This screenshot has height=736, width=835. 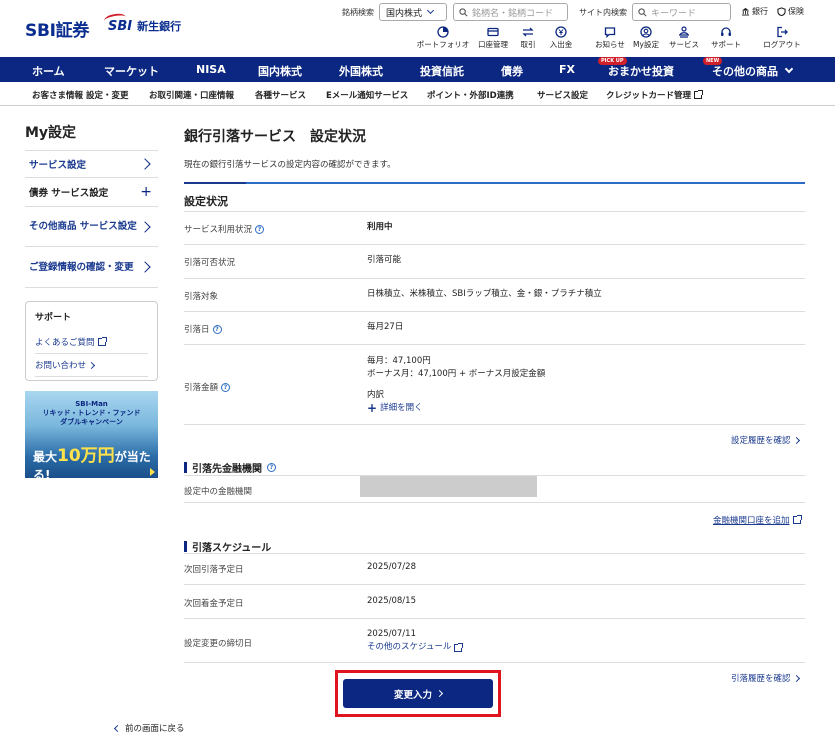 I want to click on stock-search-select: 国内株式, so click(x=413, y=12).